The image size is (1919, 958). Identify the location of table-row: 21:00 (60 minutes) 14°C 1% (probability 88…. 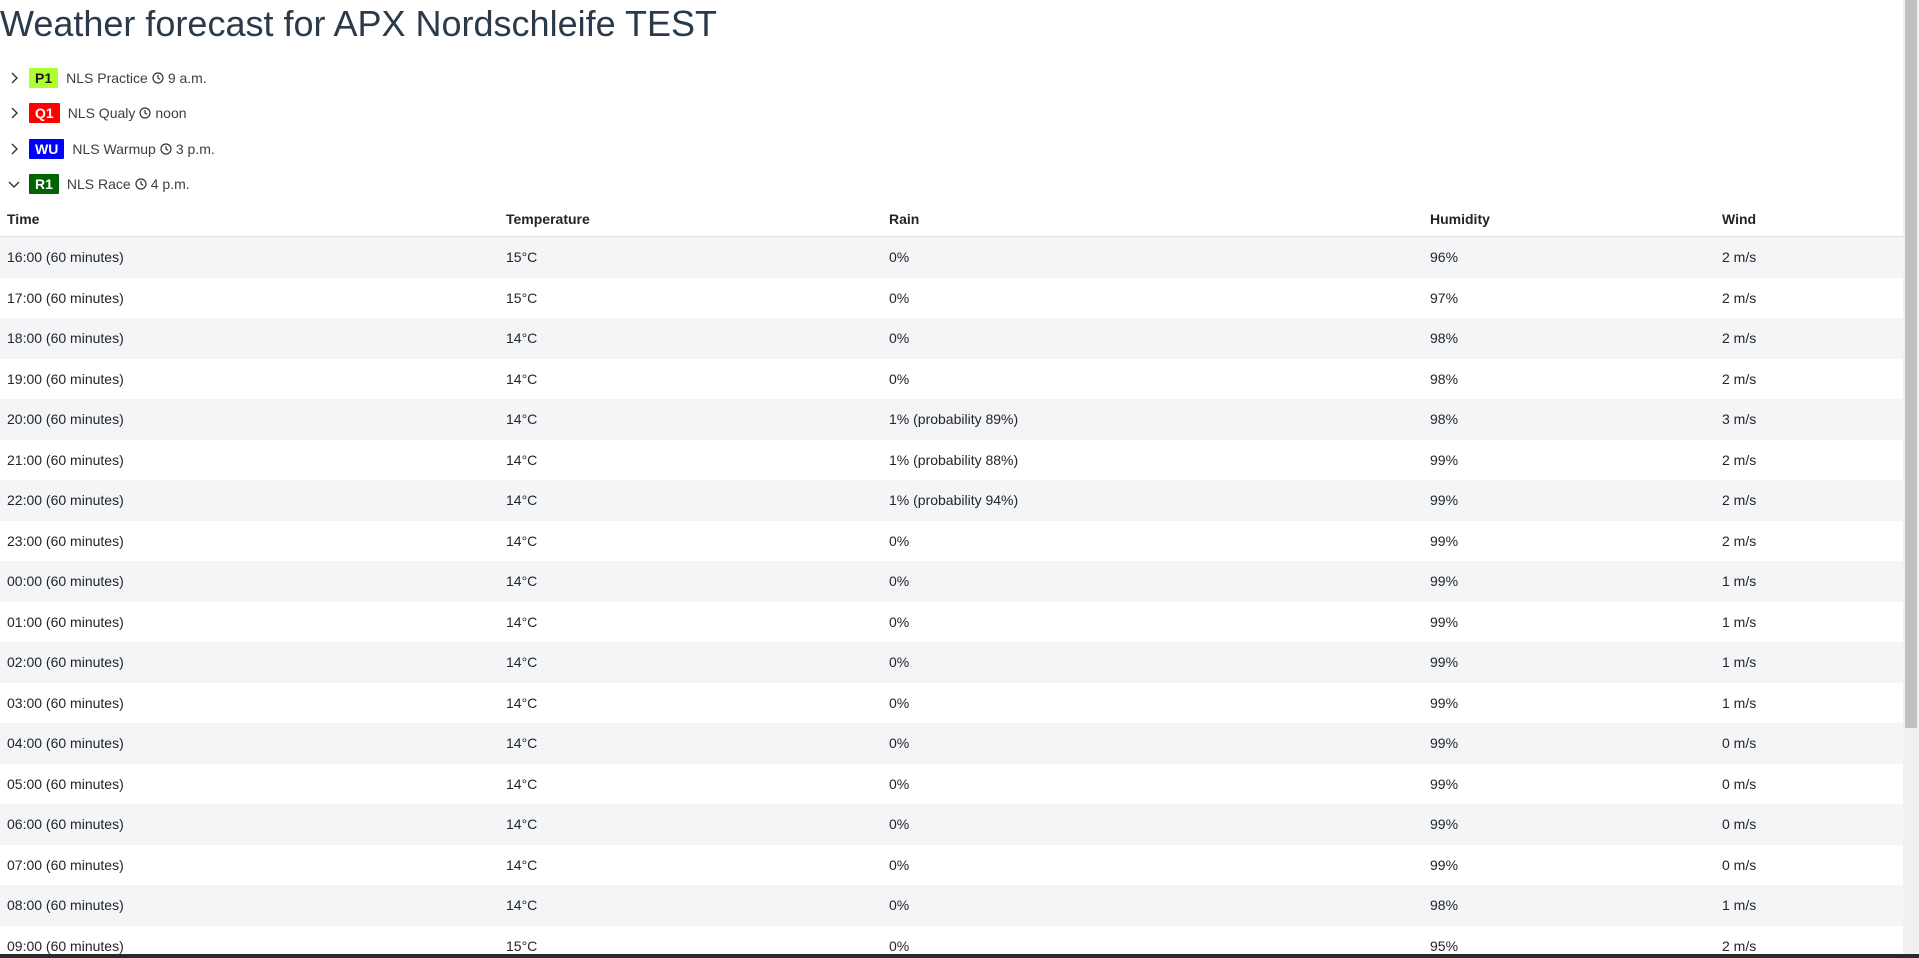
(951, 459).